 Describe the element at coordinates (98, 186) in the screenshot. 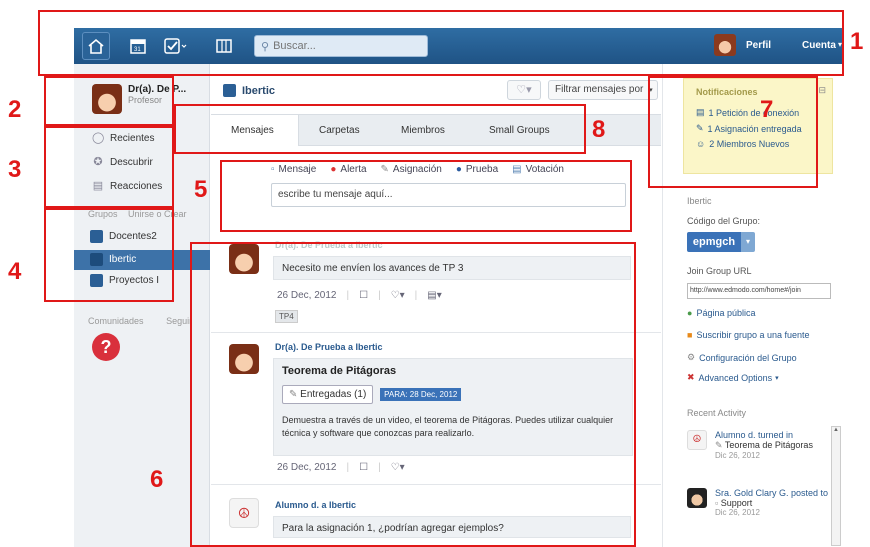

I see `reactions-icon: ▤` at that location.